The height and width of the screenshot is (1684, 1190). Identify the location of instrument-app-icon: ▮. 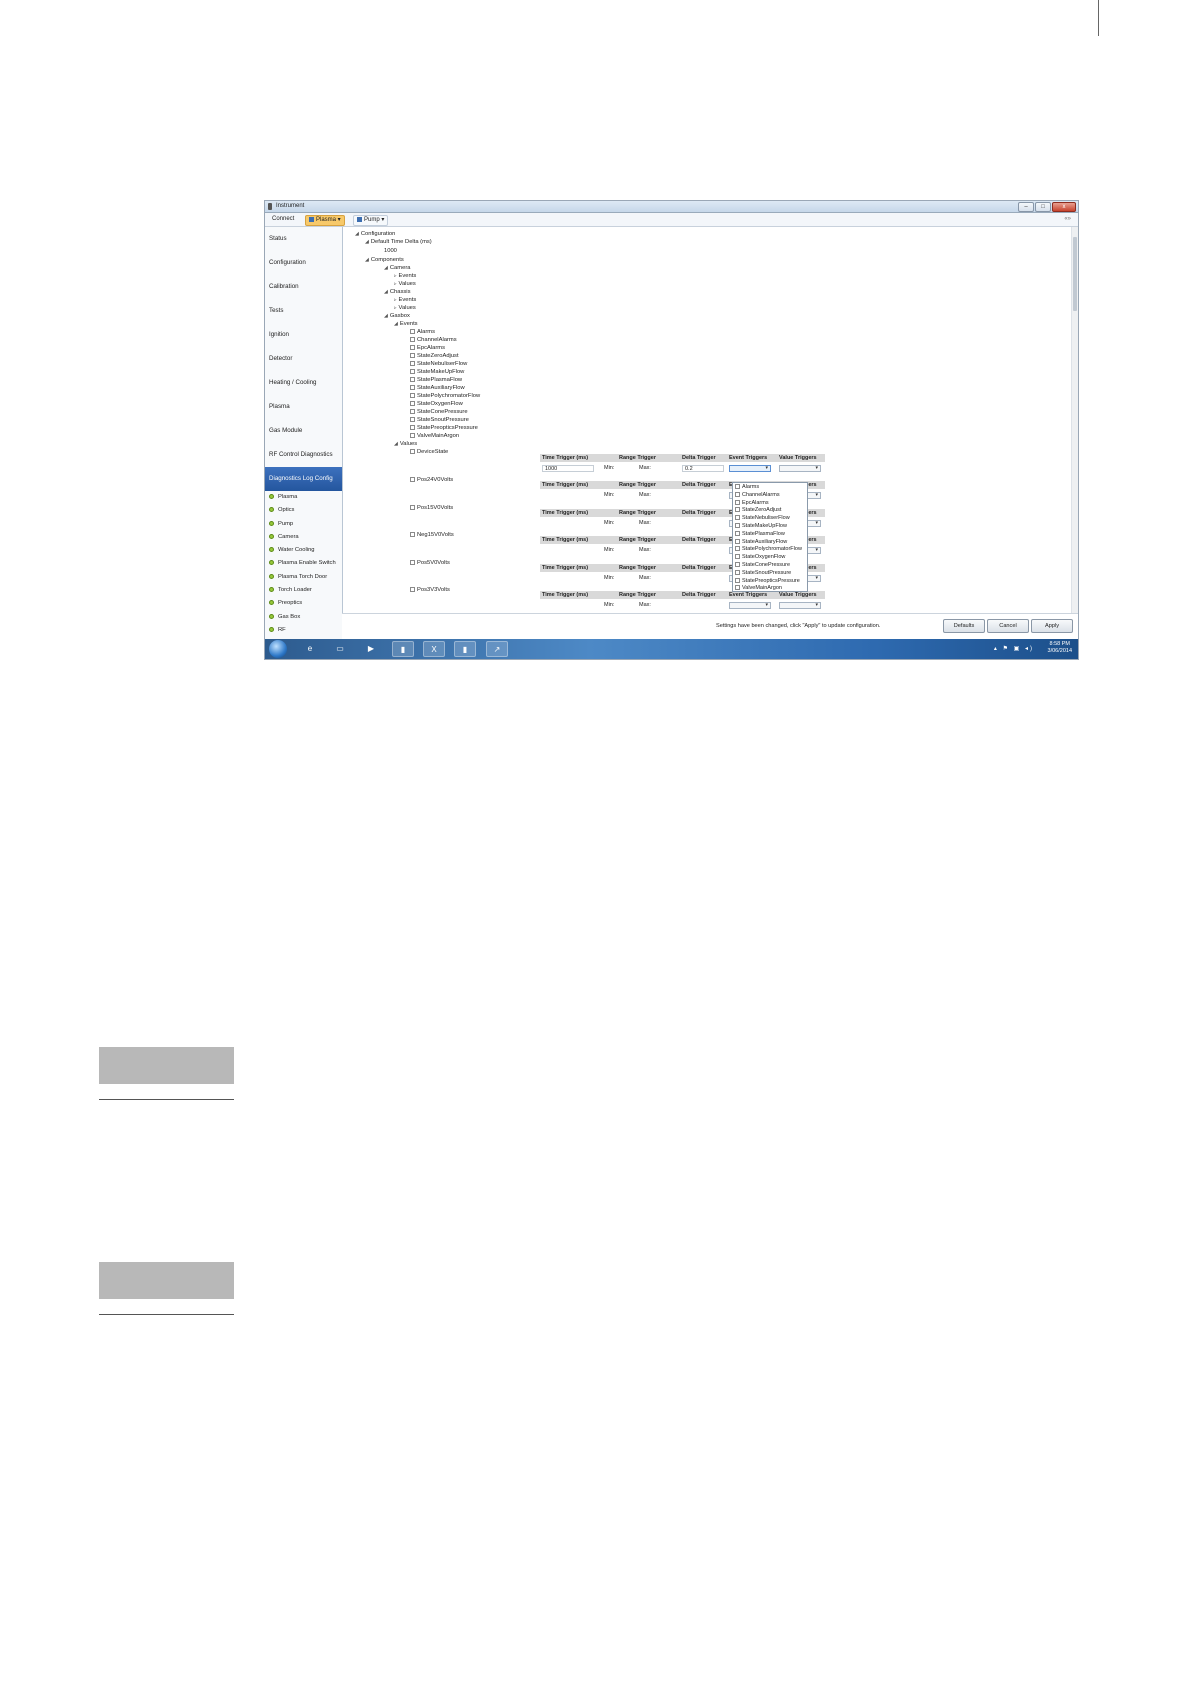
(403, 649).